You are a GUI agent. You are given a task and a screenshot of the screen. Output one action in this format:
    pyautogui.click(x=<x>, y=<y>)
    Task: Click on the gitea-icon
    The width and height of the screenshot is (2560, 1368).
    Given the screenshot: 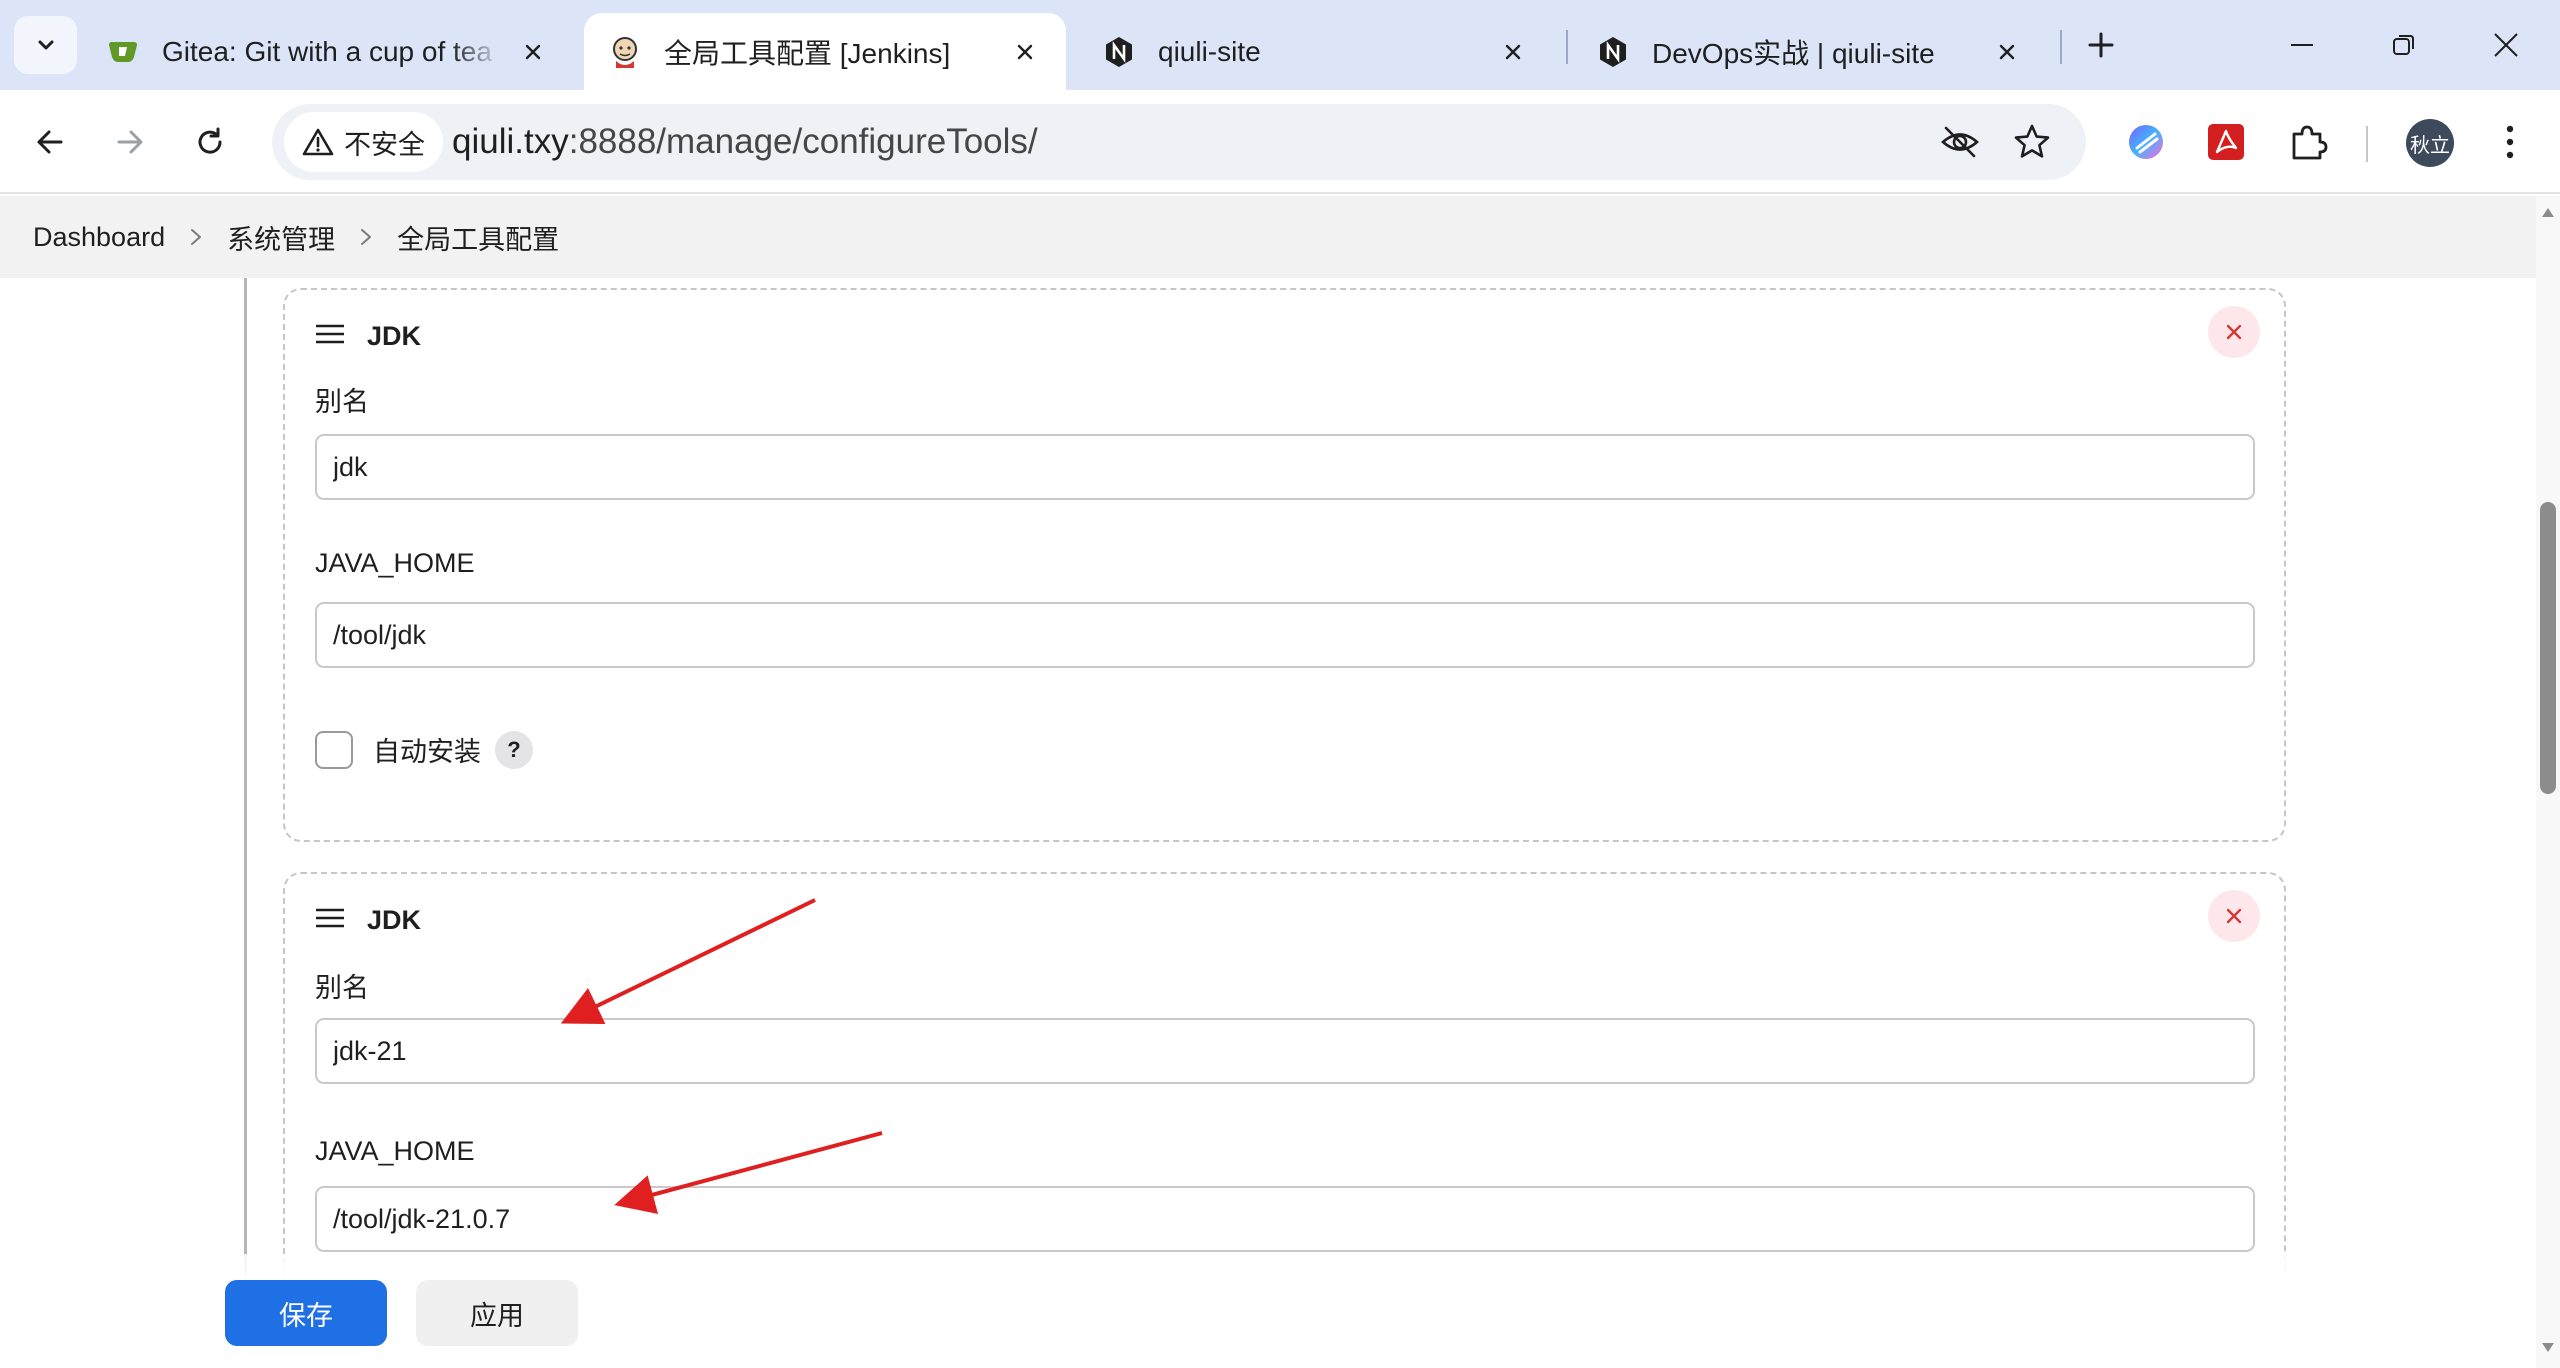 What is the action you would take?
    pyautogui.click(x=123, y=52)
    